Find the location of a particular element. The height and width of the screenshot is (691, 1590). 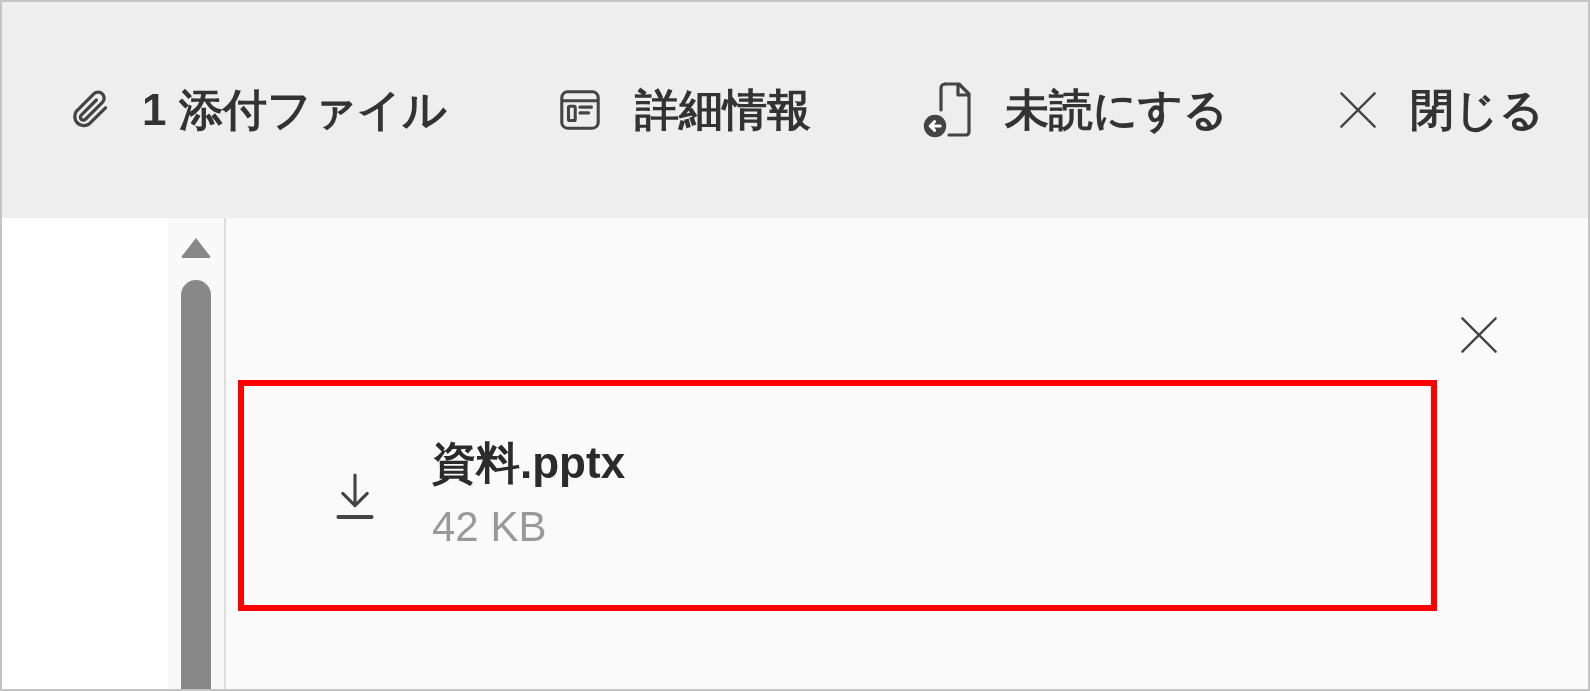

scroll-up-arrow-icon is located at coordinates (196, 248).